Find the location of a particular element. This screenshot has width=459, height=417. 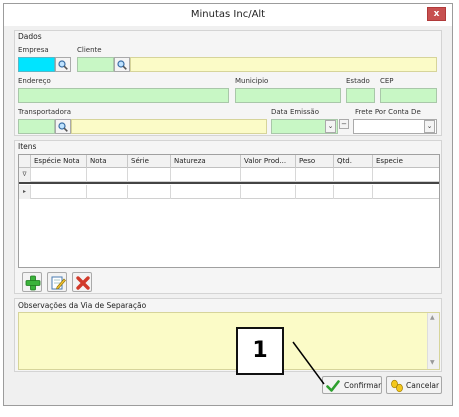

transportadora-label: Transportadora is located at coordinates (45, 112).